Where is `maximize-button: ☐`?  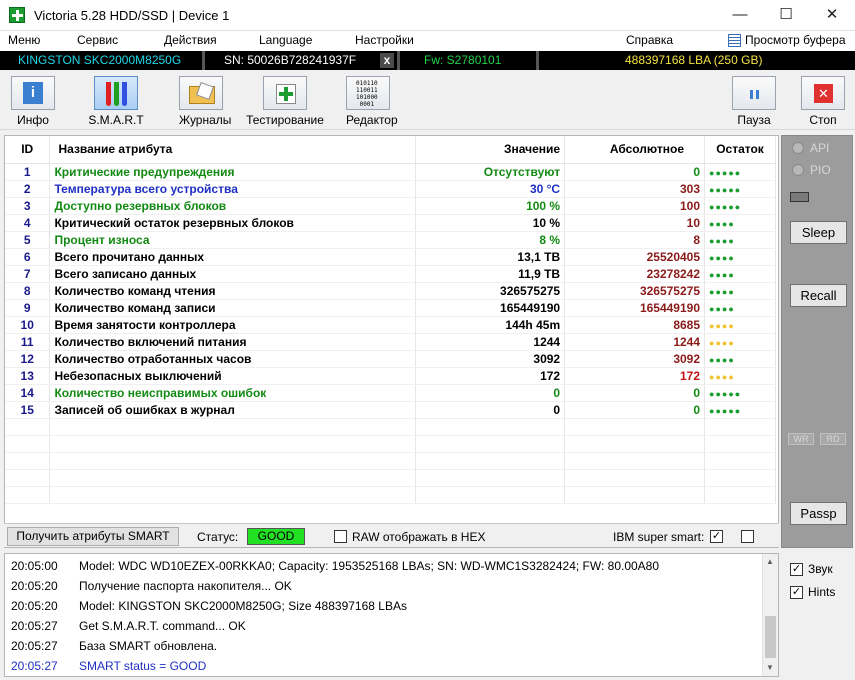
maximize-button: ☐ is located at coordinates (786, 15).